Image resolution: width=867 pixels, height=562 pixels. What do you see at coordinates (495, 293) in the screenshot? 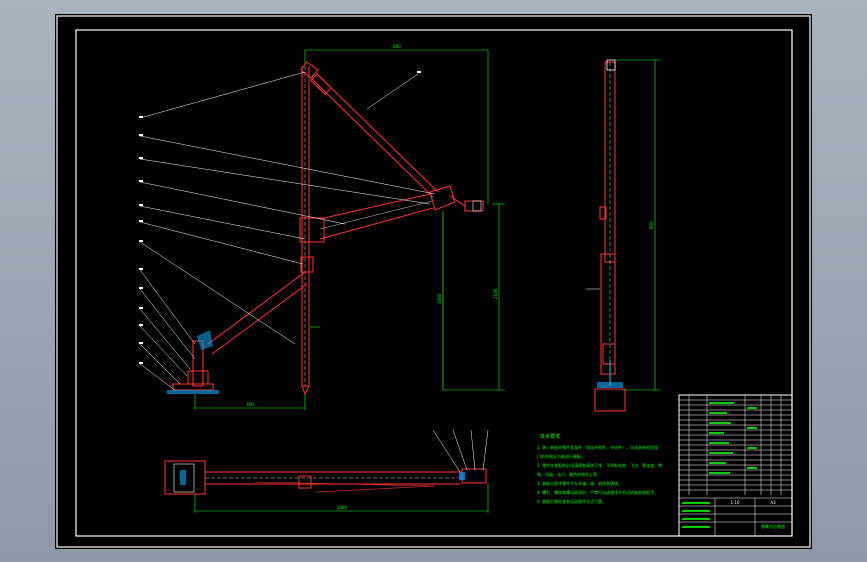
I see `dim-side-height: 2100` at bounding box center [495, 293].